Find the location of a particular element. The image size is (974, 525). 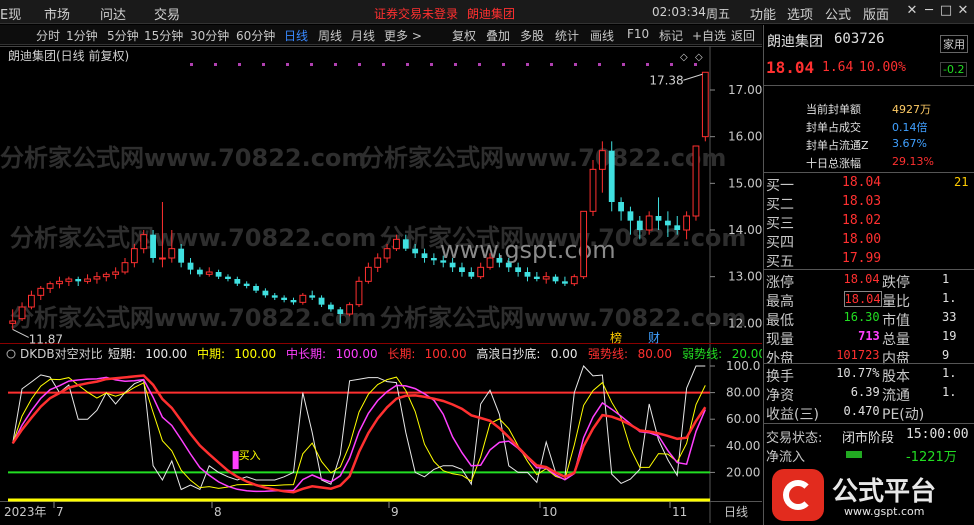

stat-label: 现量 is located at coordinates (780, 340).